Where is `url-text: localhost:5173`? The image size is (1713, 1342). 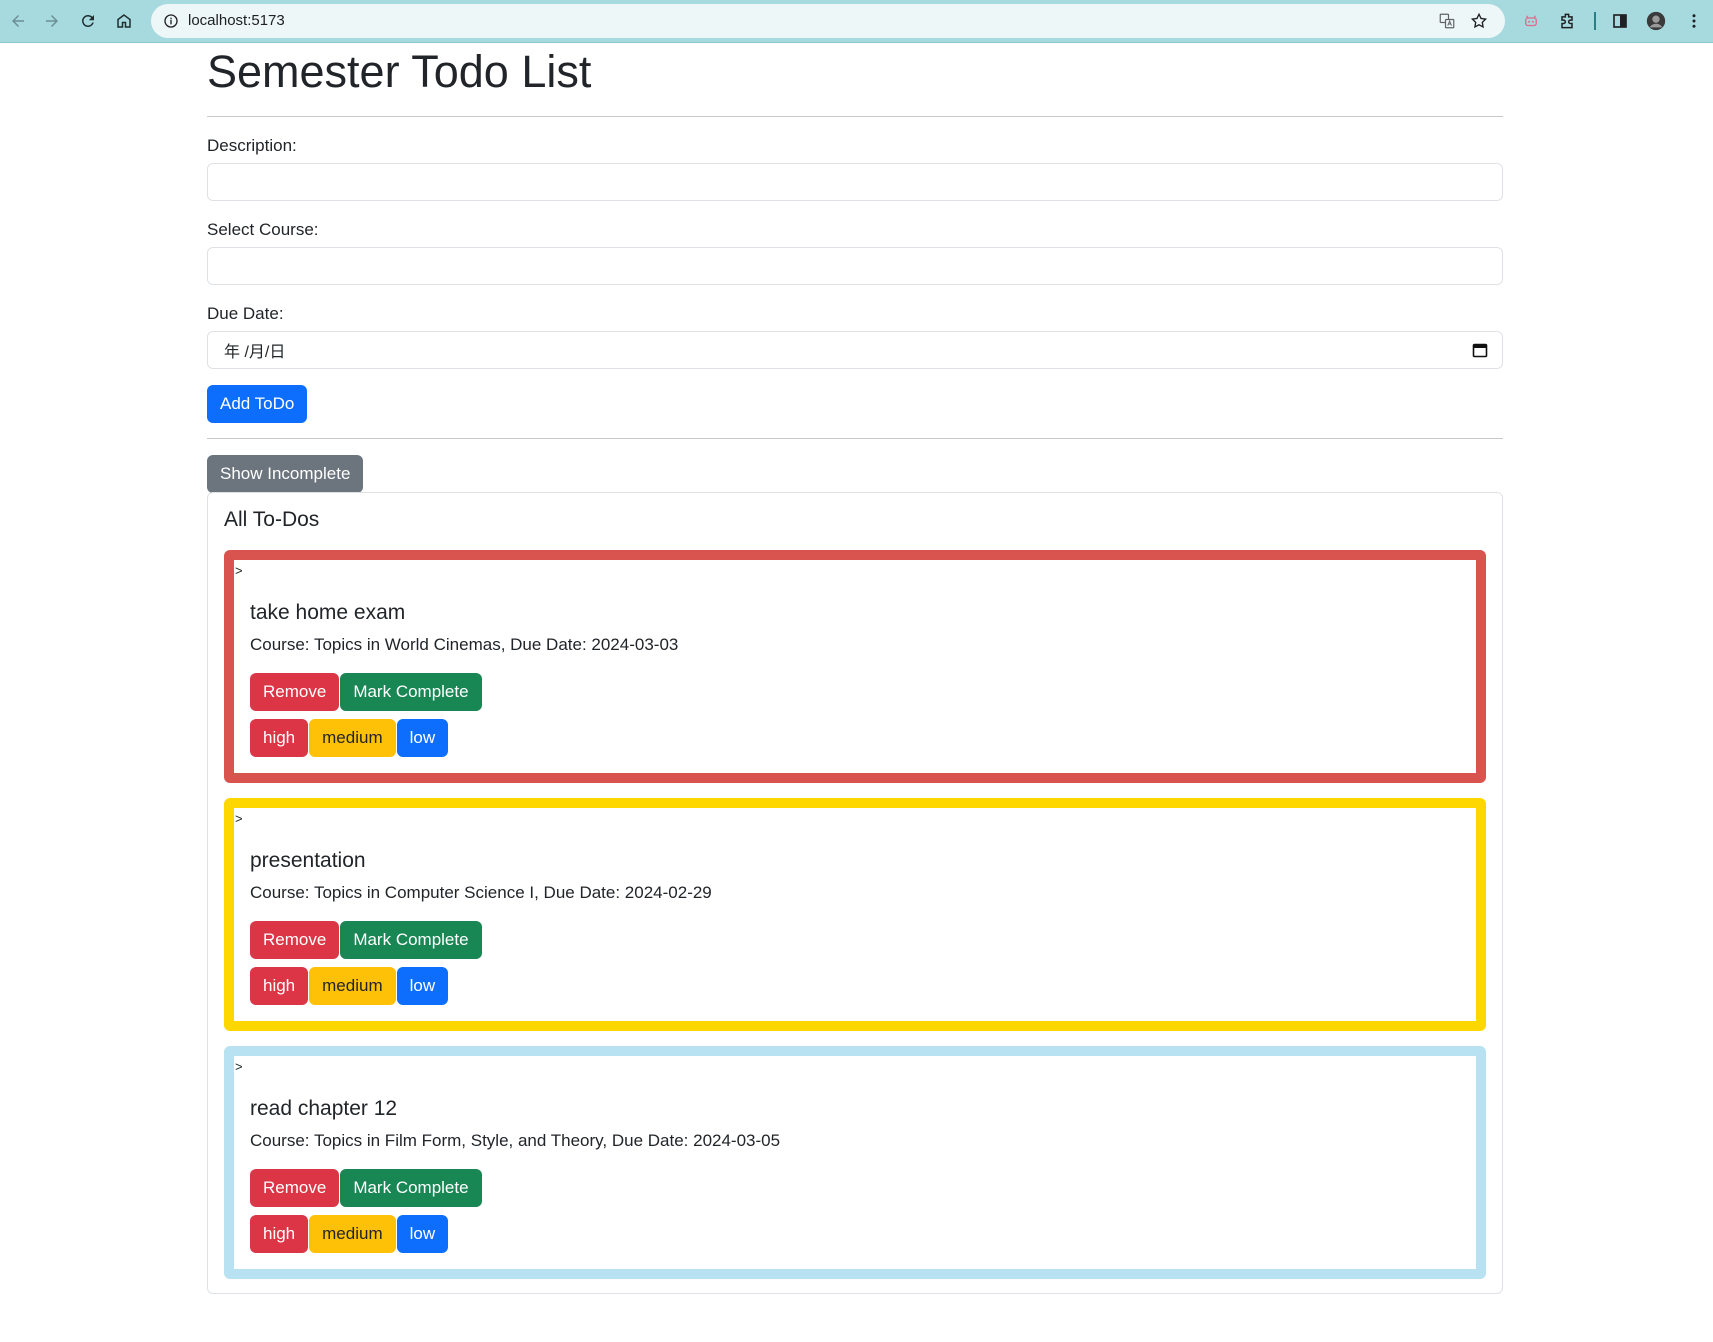
url-text: localhost:5173 is located at coordinates (236, 20).